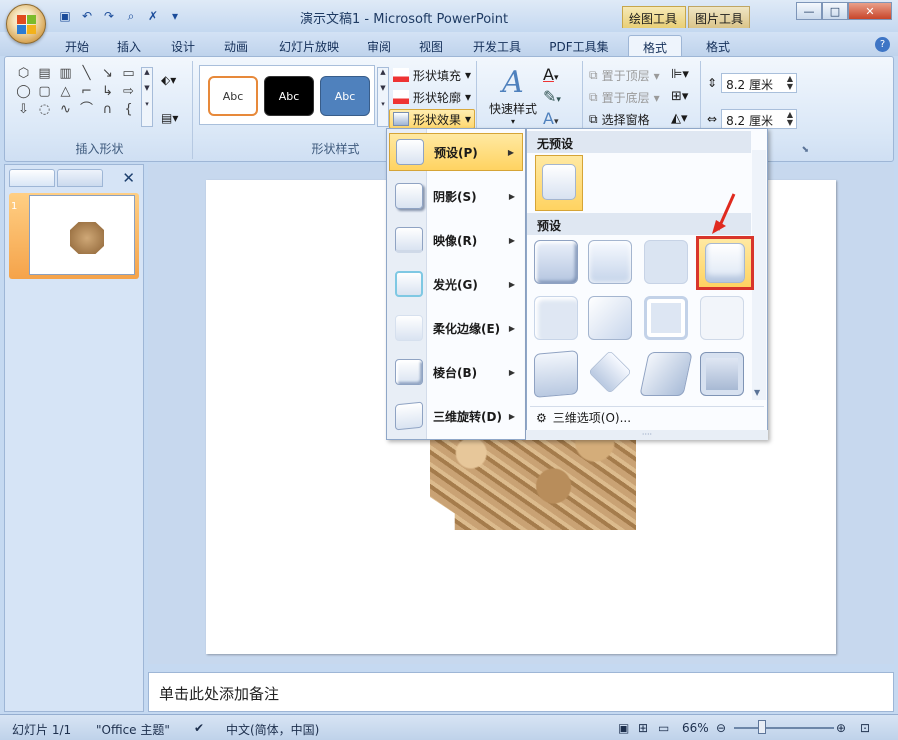  Describe the element at coordinates (759, 119) in the screenshot. I see `shape-width-input: 8.2 厘米 ▲ ▼` at that location.